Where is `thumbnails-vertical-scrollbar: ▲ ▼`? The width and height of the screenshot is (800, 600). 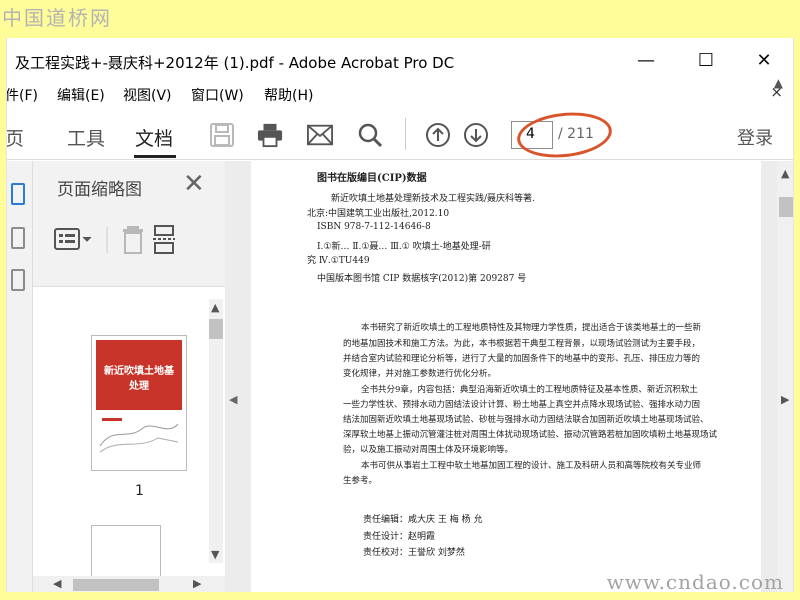 thumbnails-vertical-scrollbar: ▲ ▼ is located at coordinates (216, 431).